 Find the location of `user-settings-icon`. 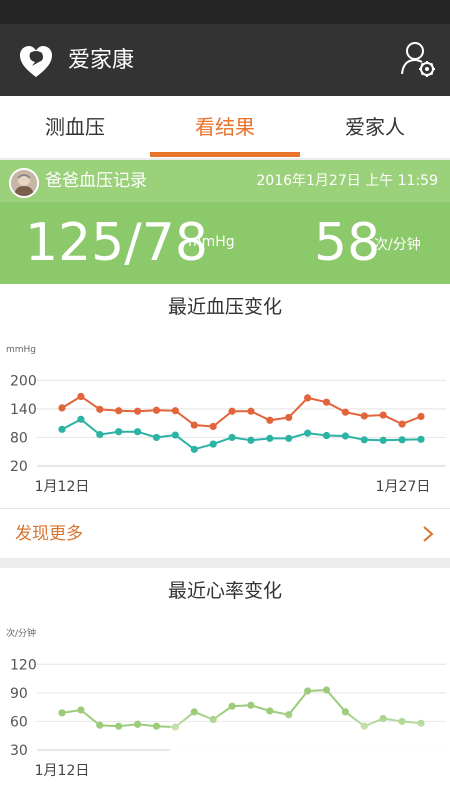

user-settings-icon is located at coordinates (419, 60).